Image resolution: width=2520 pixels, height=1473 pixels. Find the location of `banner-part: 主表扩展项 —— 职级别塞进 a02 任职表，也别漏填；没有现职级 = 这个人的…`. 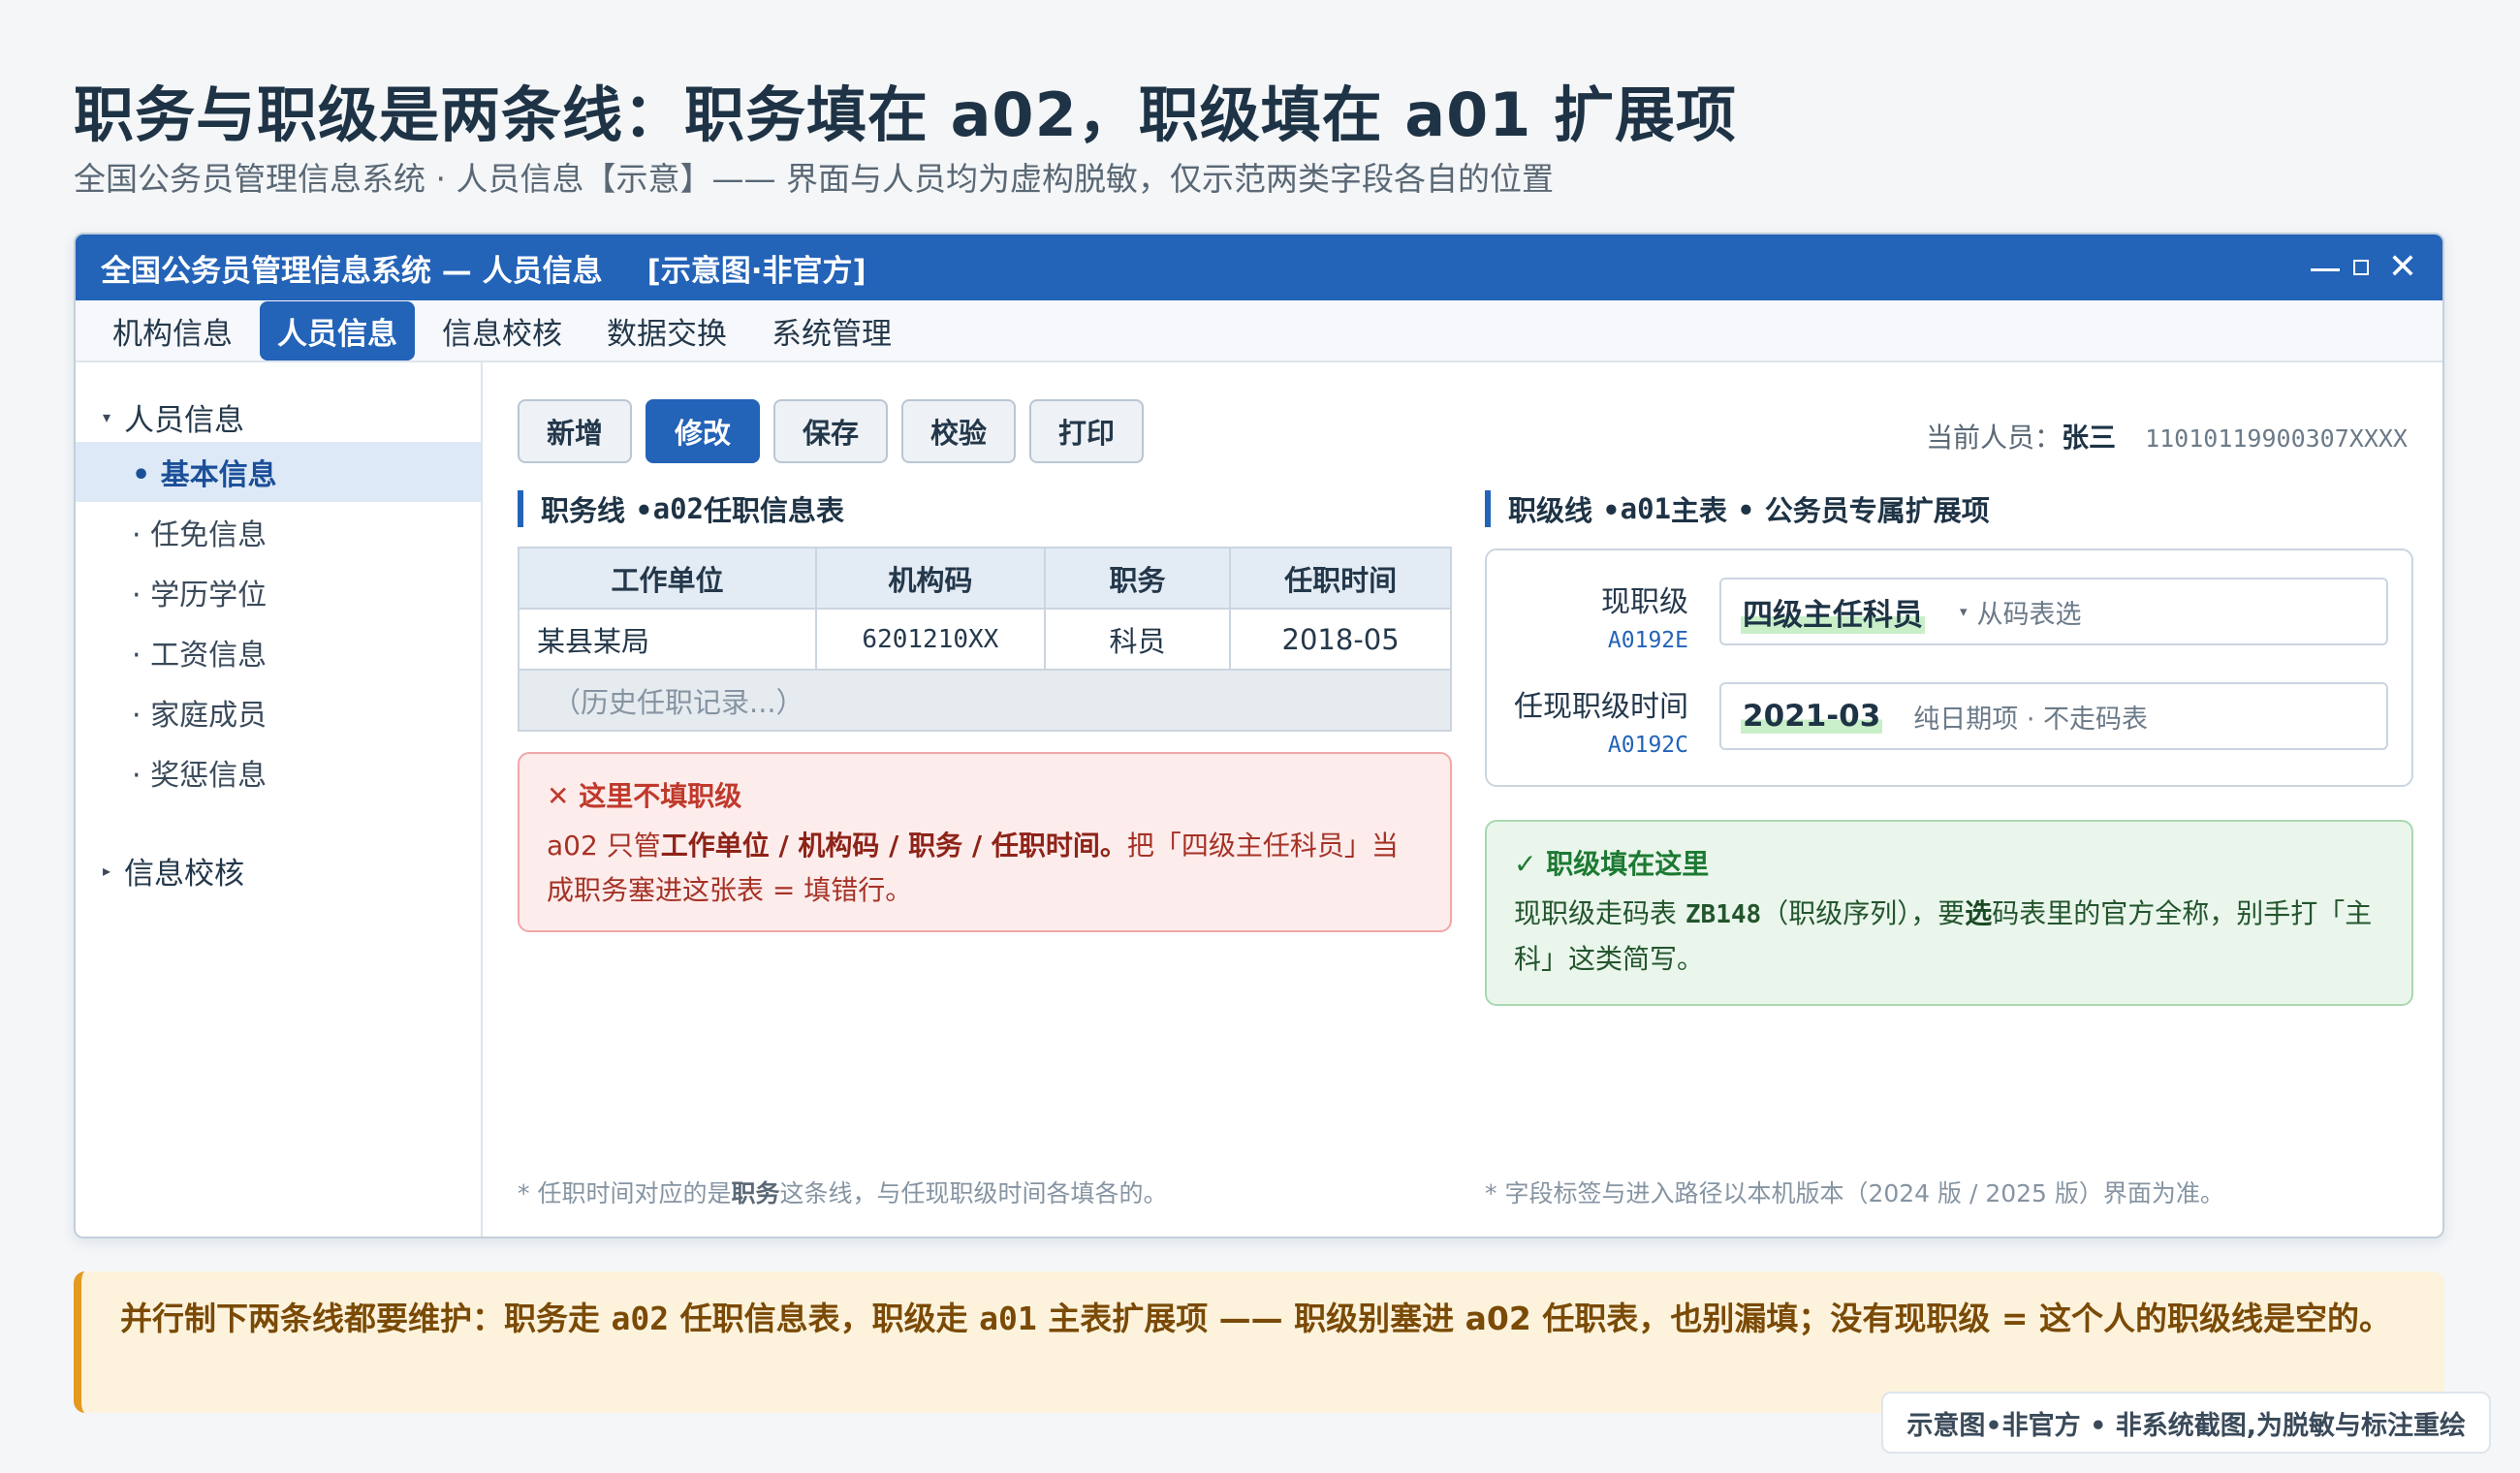

banner-part: 主表扩展项 —— 职级别塞进 a02 任职表，也别漏填；没有现职级 = 这个人的… is located at coordinates (1714, 1319).